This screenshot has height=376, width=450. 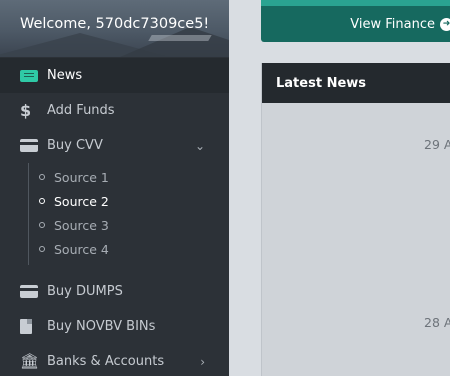 I want to click on sidebar-item-label: Buy NOVBV BINs, so click(x=101, y=326).